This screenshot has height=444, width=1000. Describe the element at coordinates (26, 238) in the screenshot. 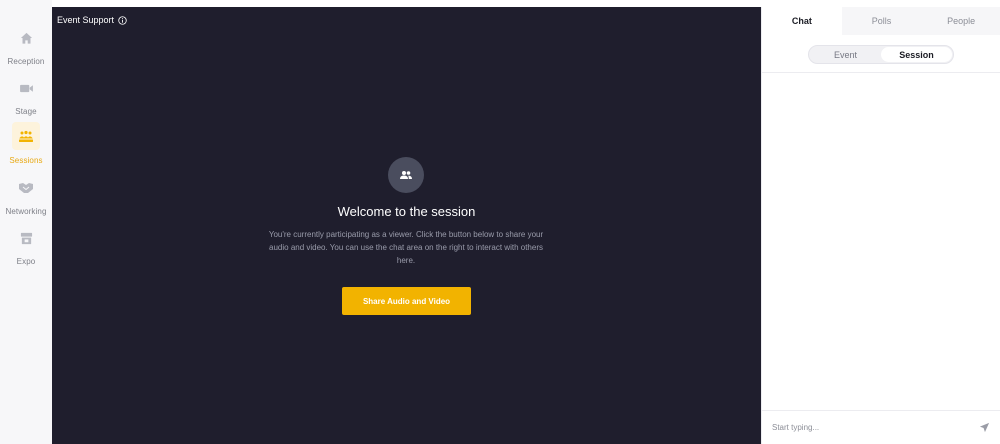

I see `booth-icon` at that location.